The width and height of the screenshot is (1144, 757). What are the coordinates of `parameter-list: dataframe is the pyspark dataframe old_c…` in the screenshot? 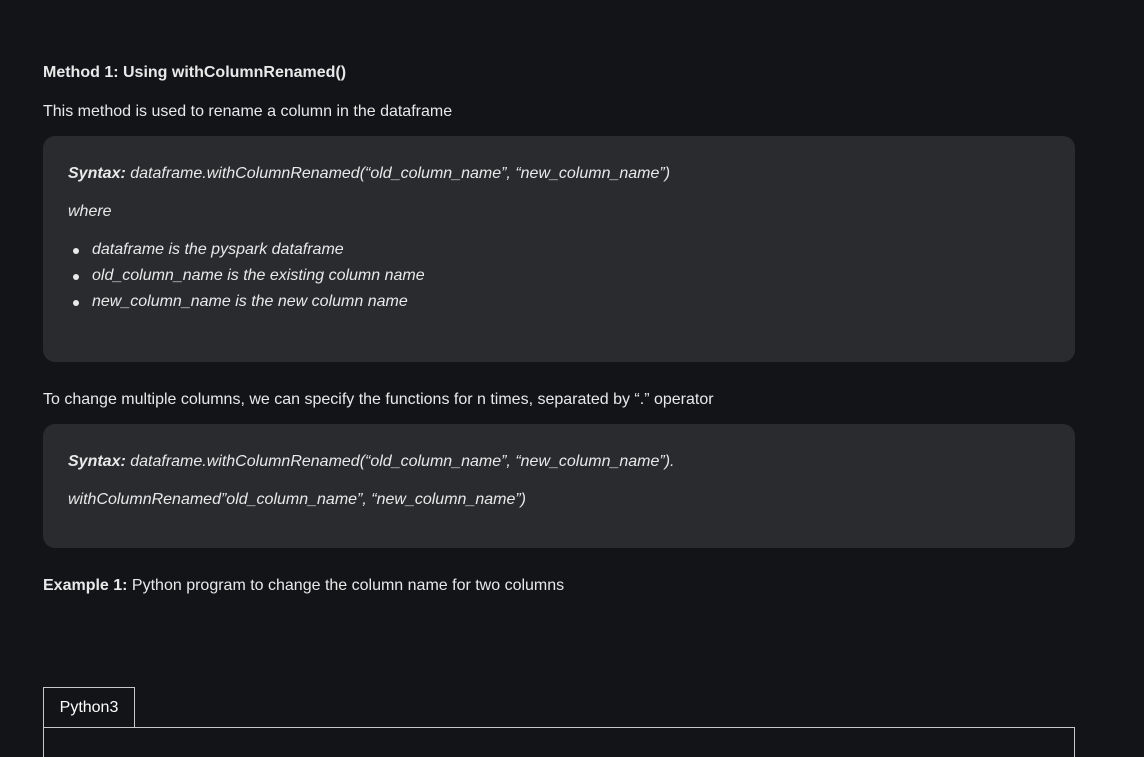 It's located at (246, 279).